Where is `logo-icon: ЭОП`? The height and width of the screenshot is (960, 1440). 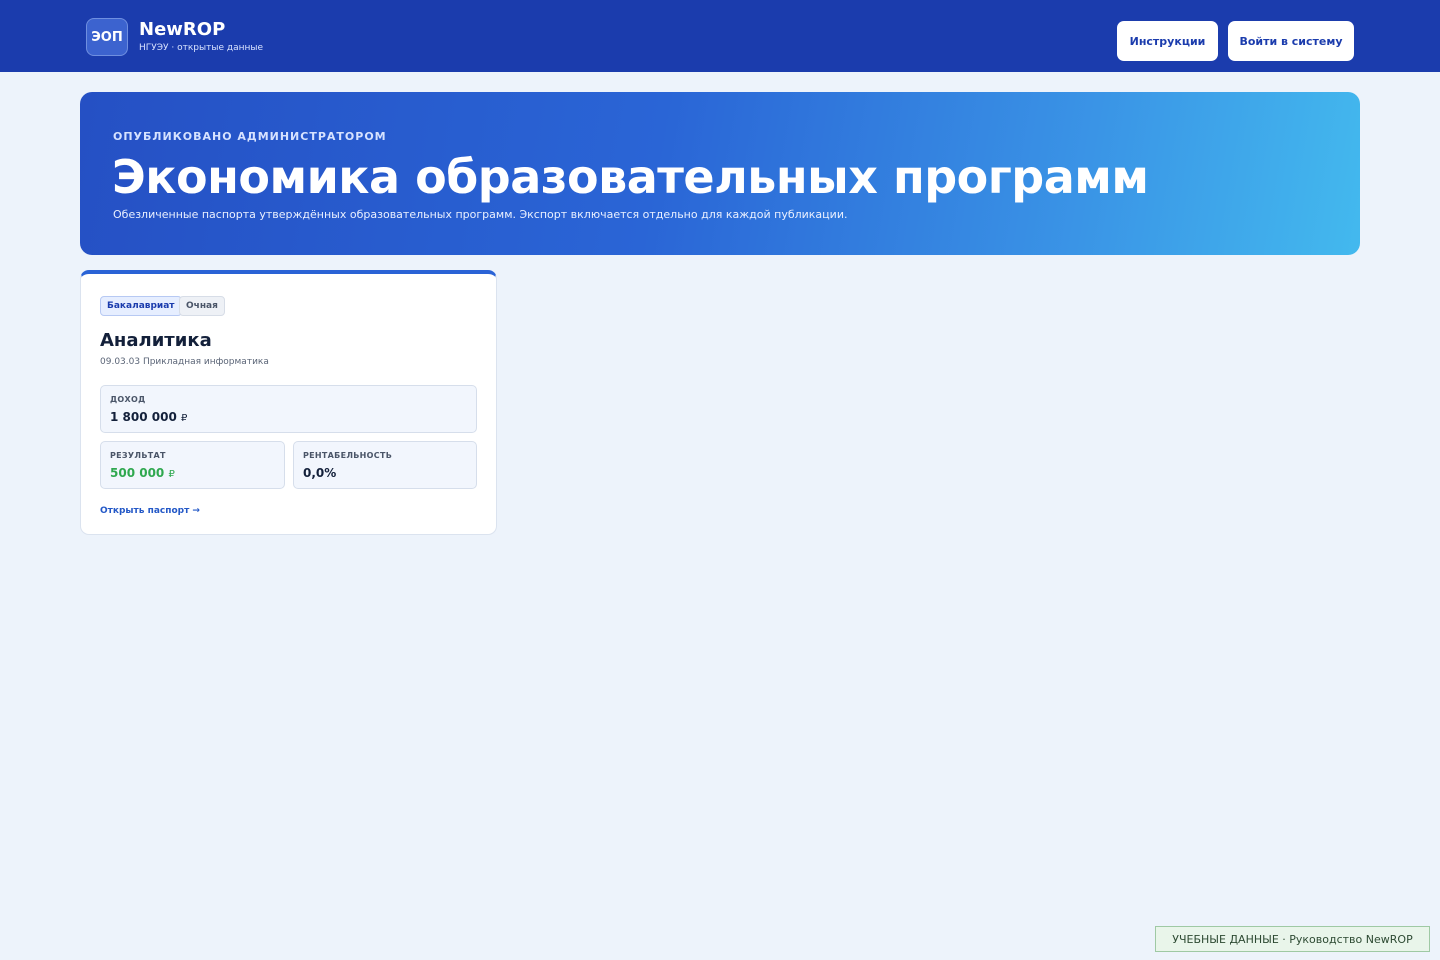 logo-icon: ЭОП is located at coordinates (107, 37).